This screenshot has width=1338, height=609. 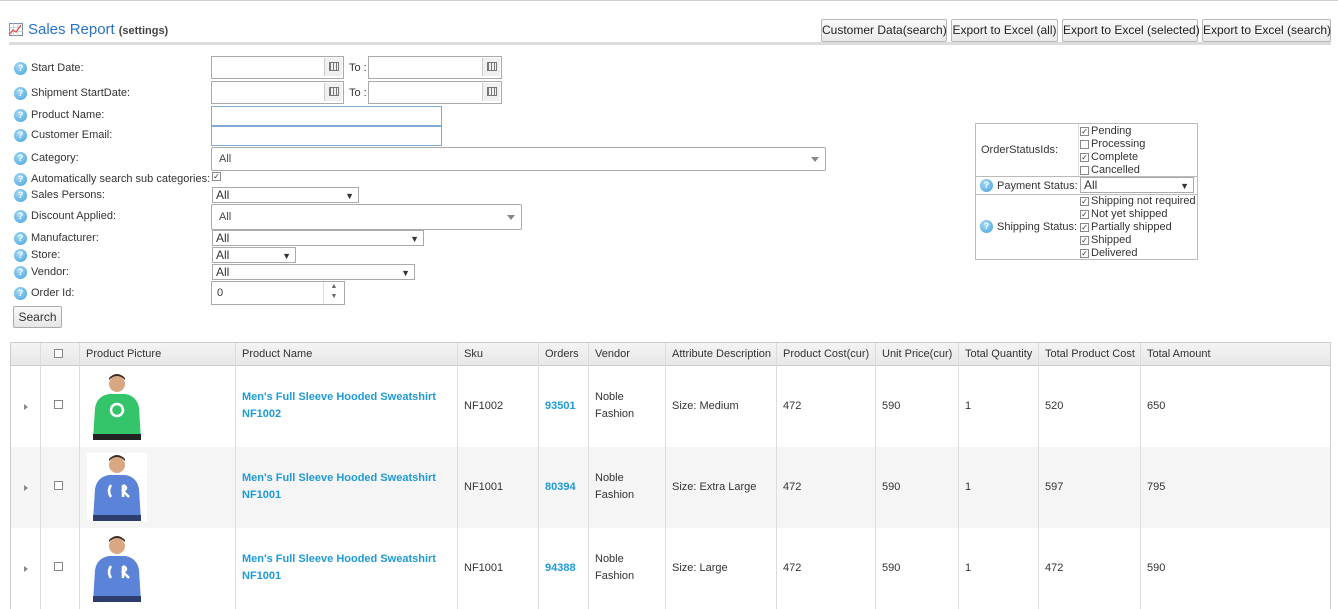 What do you see at coordinates (435, 92) in the screenshot?
I see `ship-end-input` at bounding box center [435, 92].